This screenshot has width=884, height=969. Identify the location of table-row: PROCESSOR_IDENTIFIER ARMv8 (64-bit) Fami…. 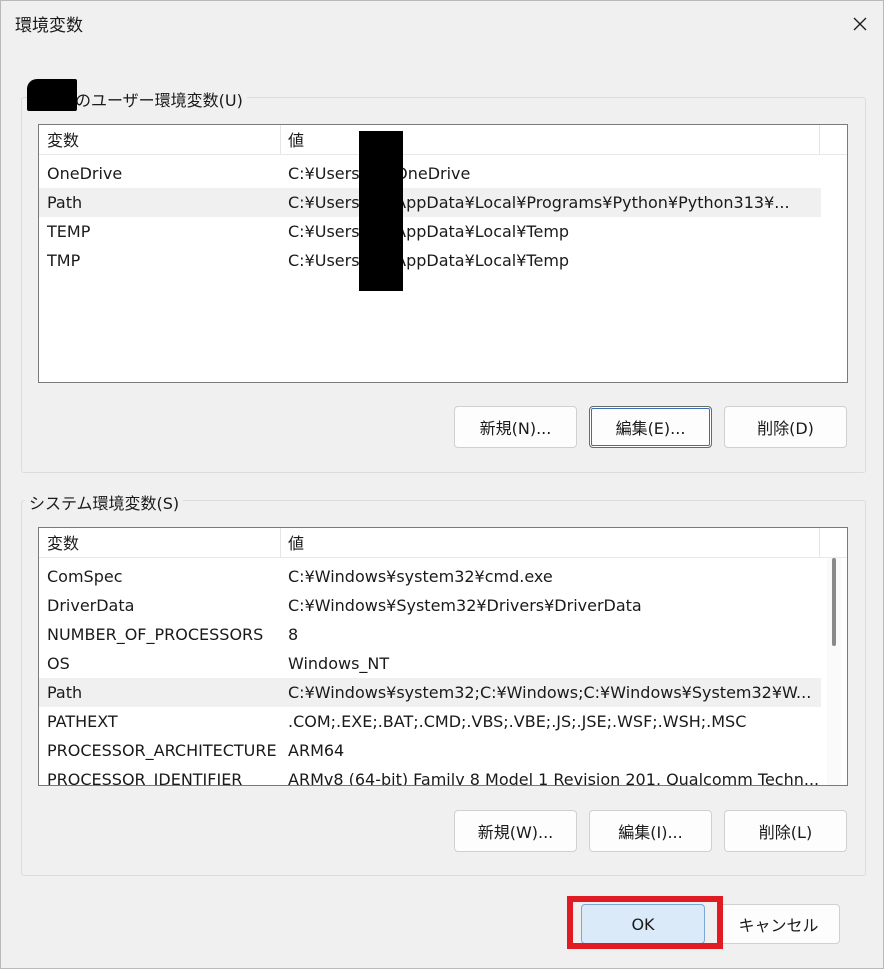
(430, 775).